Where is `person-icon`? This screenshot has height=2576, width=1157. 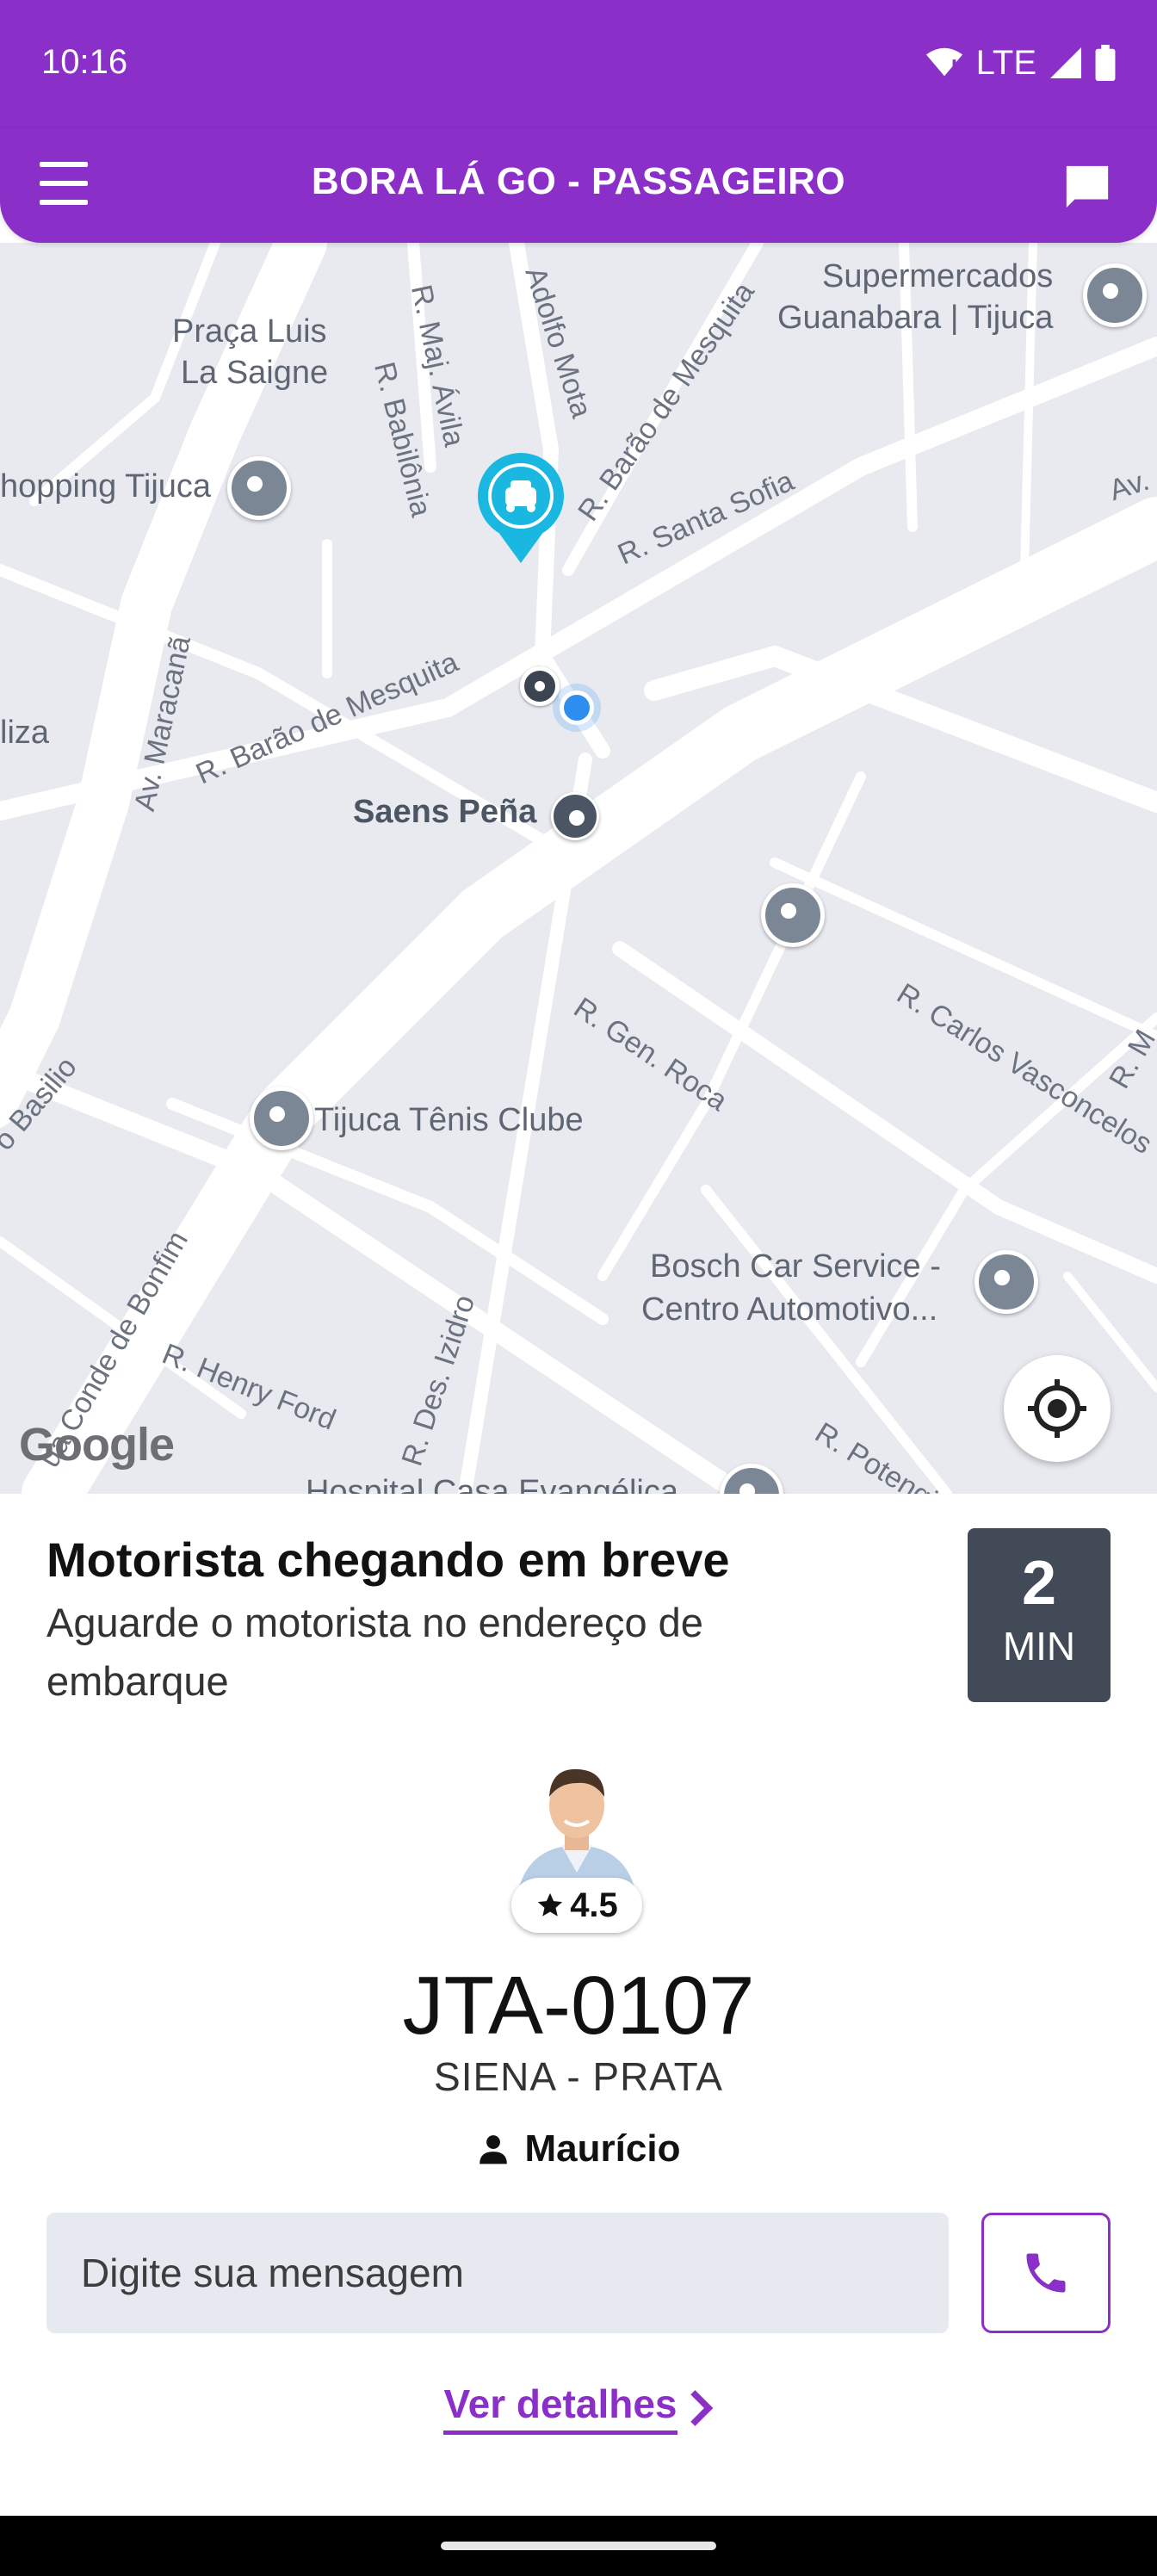
person-icon is located at coordinates (493, 2149).